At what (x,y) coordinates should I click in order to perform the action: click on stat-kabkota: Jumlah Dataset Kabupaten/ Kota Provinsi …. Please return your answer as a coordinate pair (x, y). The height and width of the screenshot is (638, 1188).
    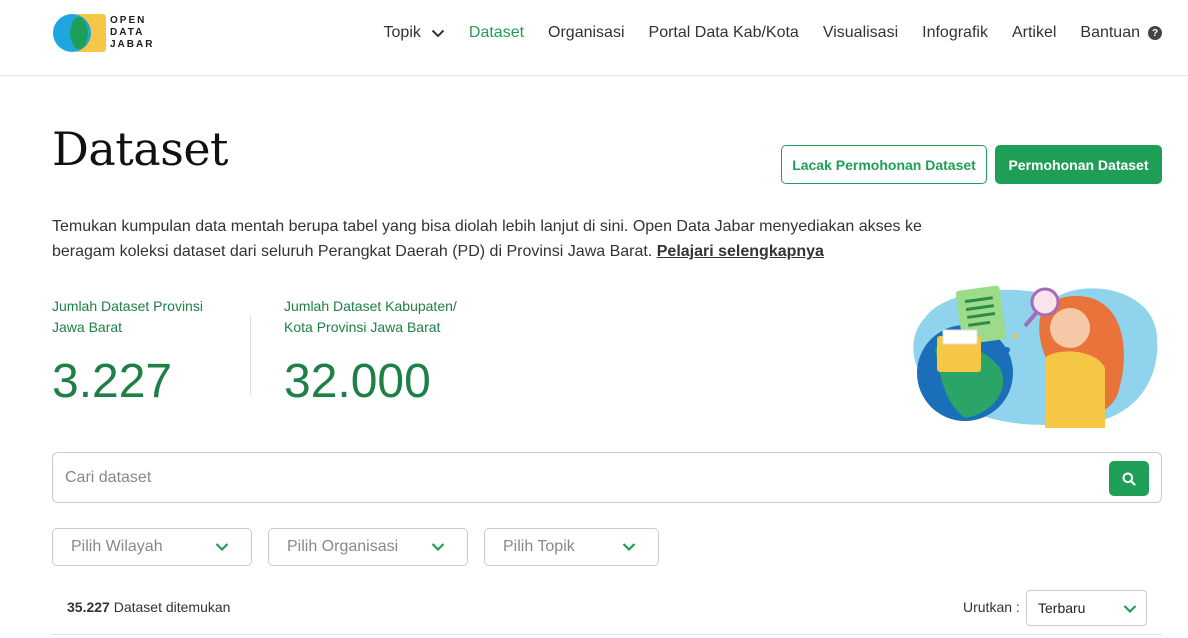
    Looking at the image, I should click on (370, 352).